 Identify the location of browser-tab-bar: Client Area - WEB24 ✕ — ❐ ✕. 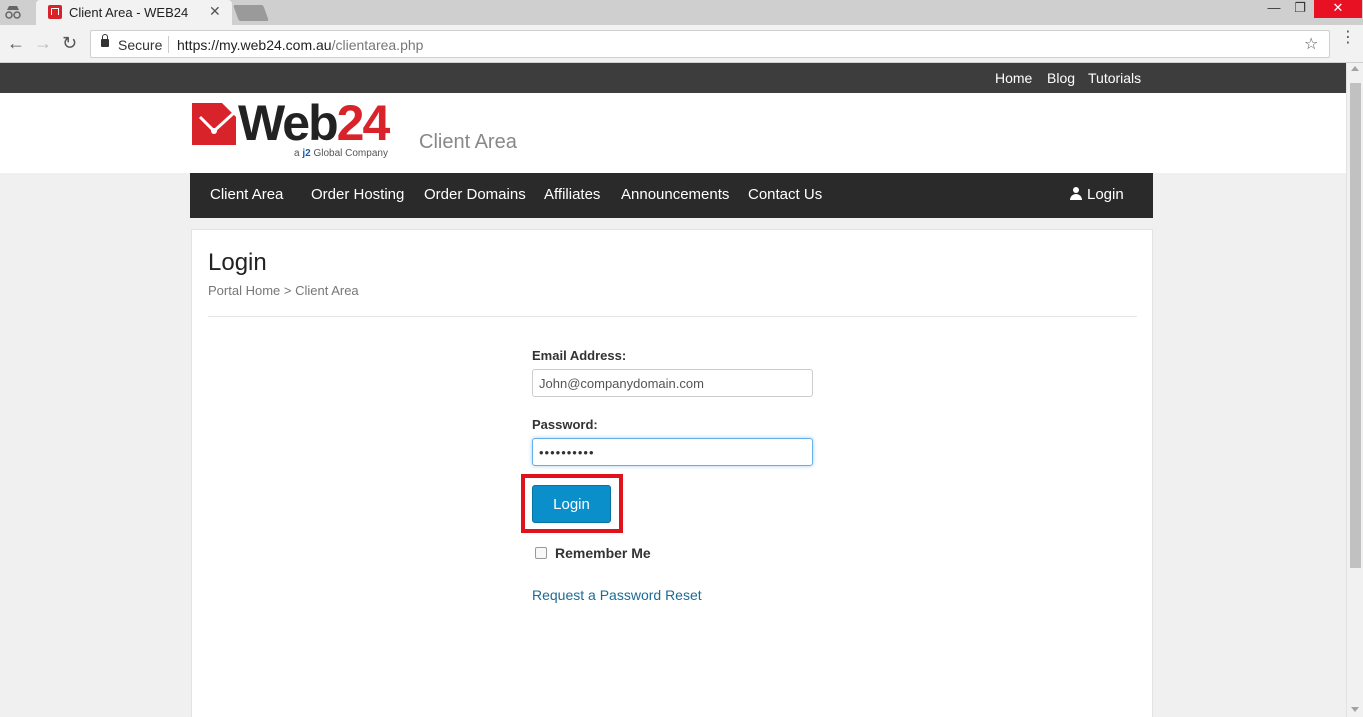
(681, 12).